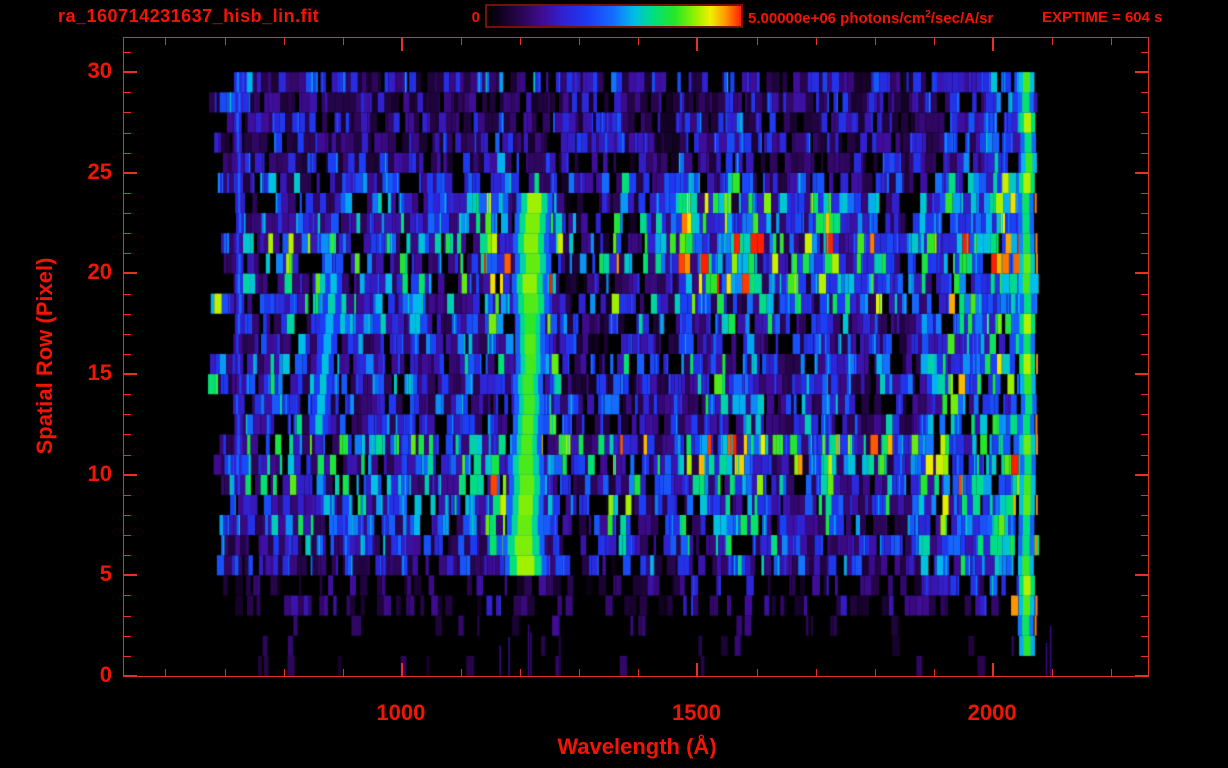  Describe the element at coordinates (837, 18) in the screenshot. I see `colorbar-max-label-prefix: 5.00000e+06 photons/cm` at that location.